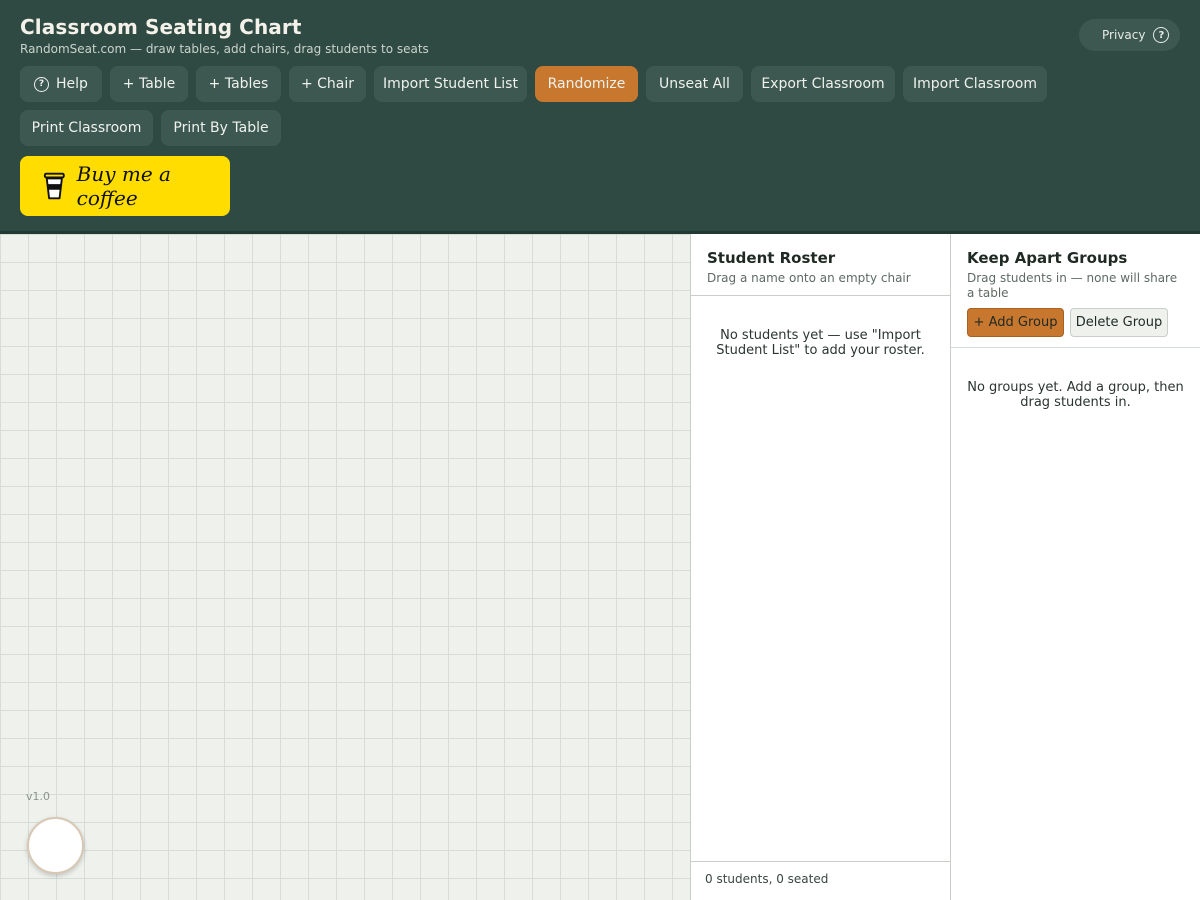 This screenshot has height=900, width=1200. I want to click on privacy-label: Privacy, so click(1124, 35).